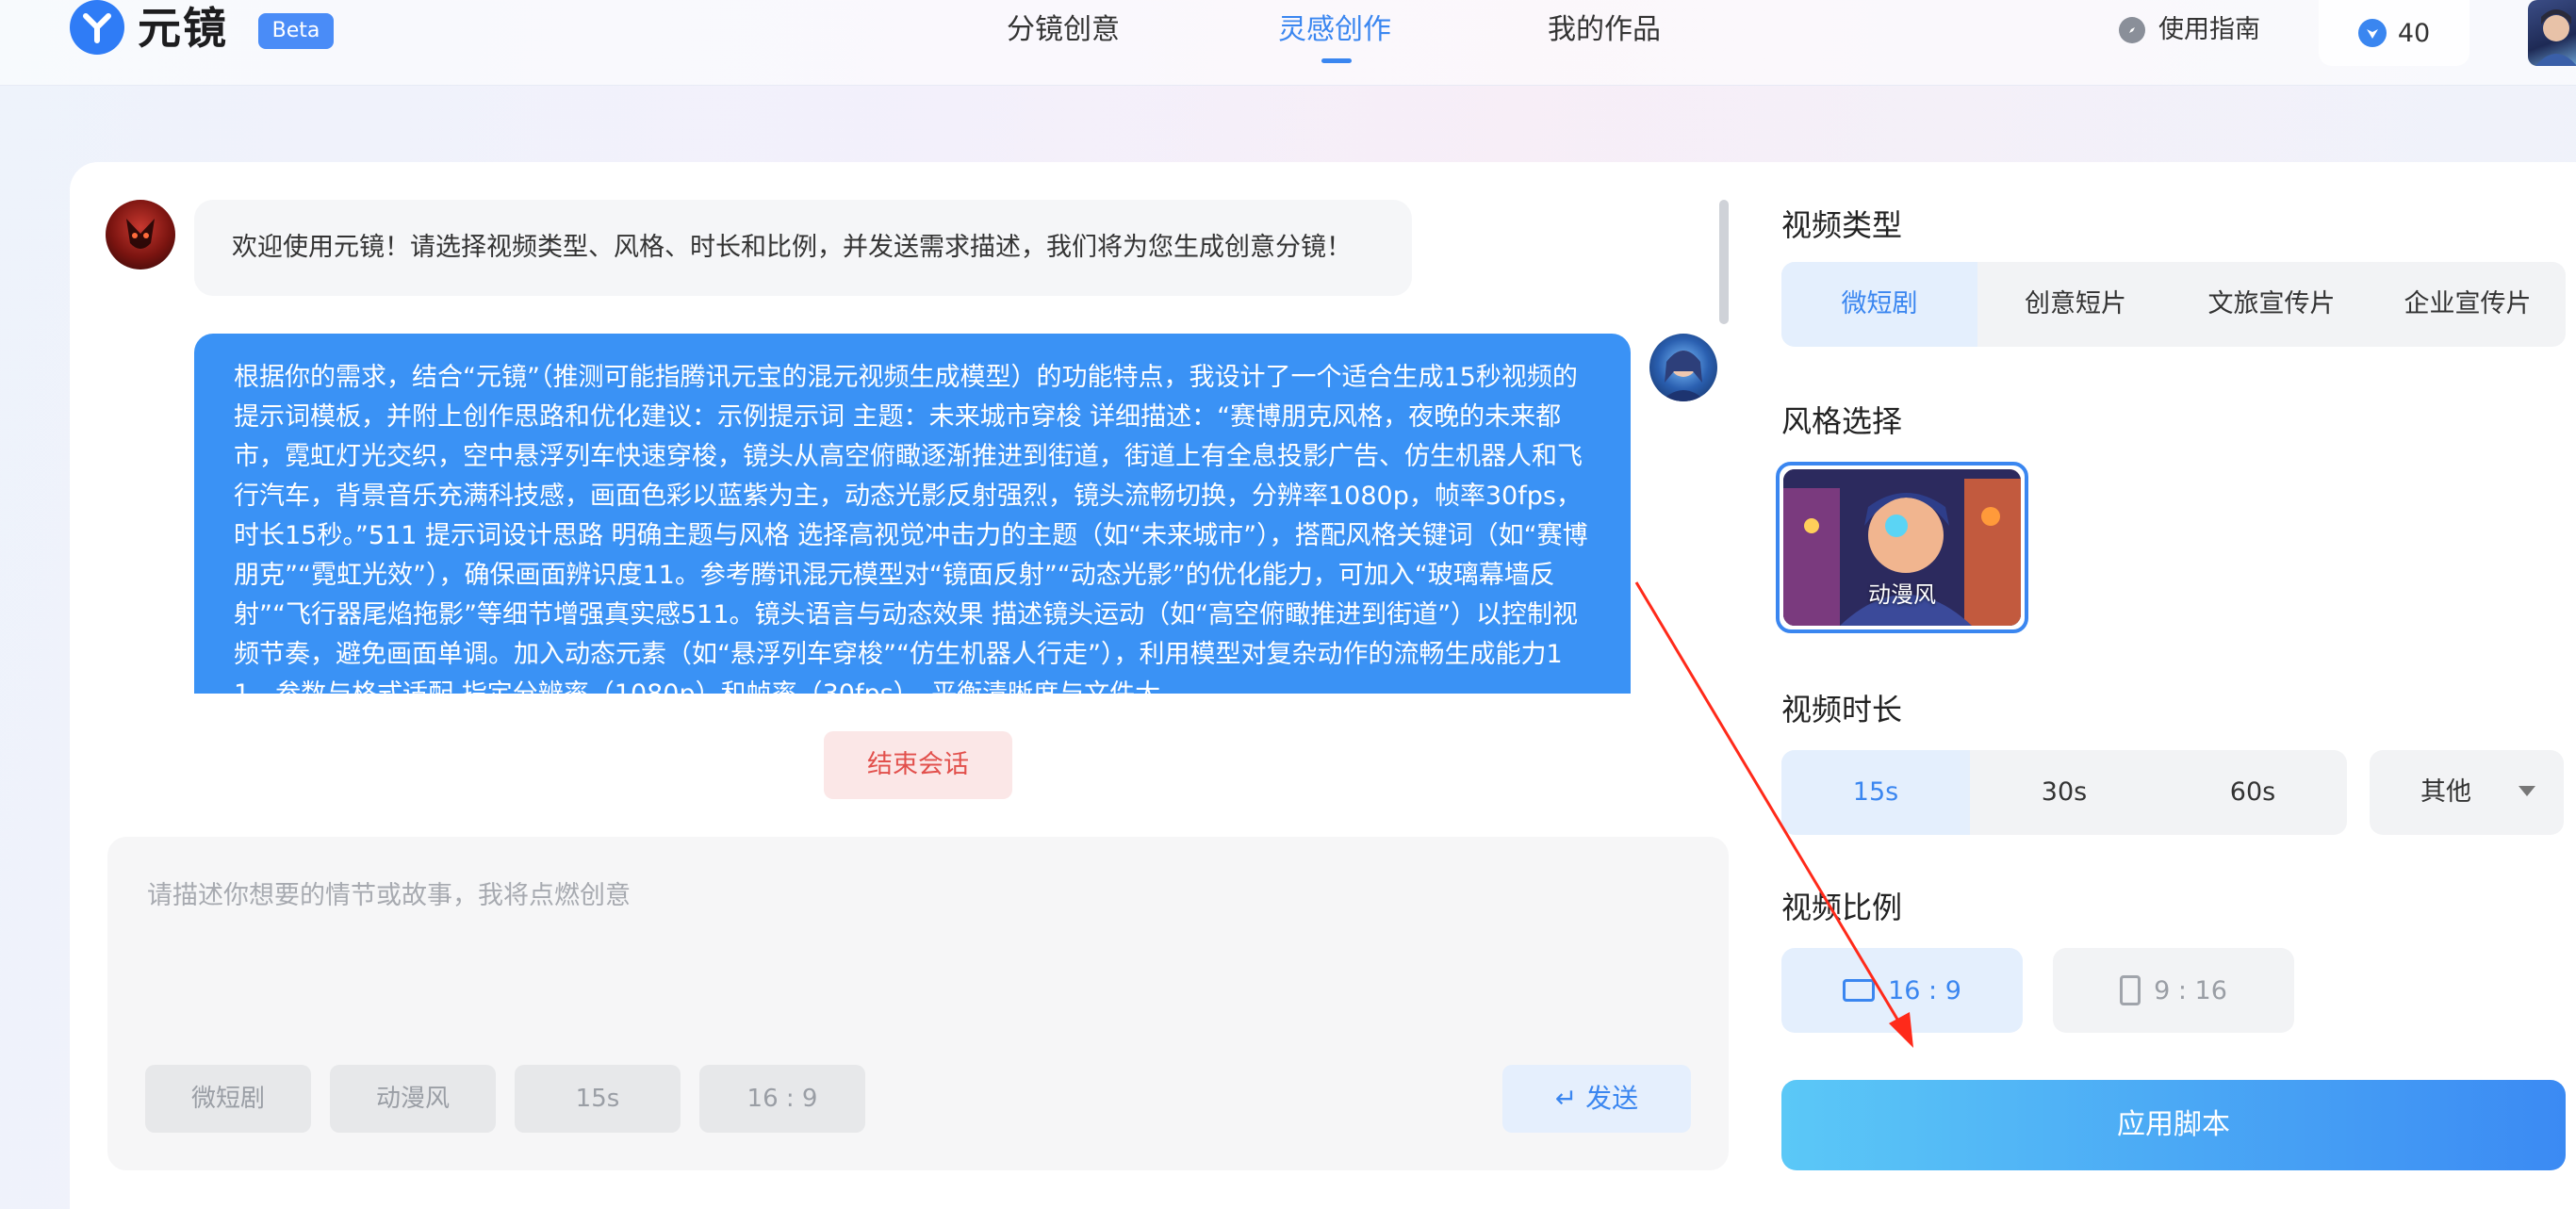  I want to click on top-header: 元镜 Beta 分镜创意 灵感创作 我的作品 使用指南 40, so click(1288, 43).